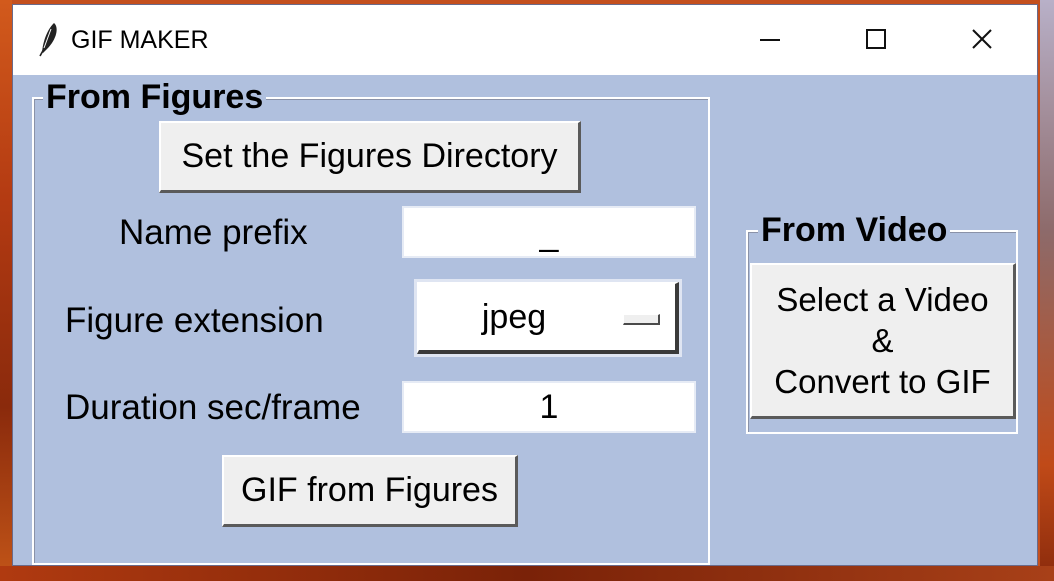 The width and height of the screenshot is (1054, 581). I want to click on feather-icon, so click(48, 40).